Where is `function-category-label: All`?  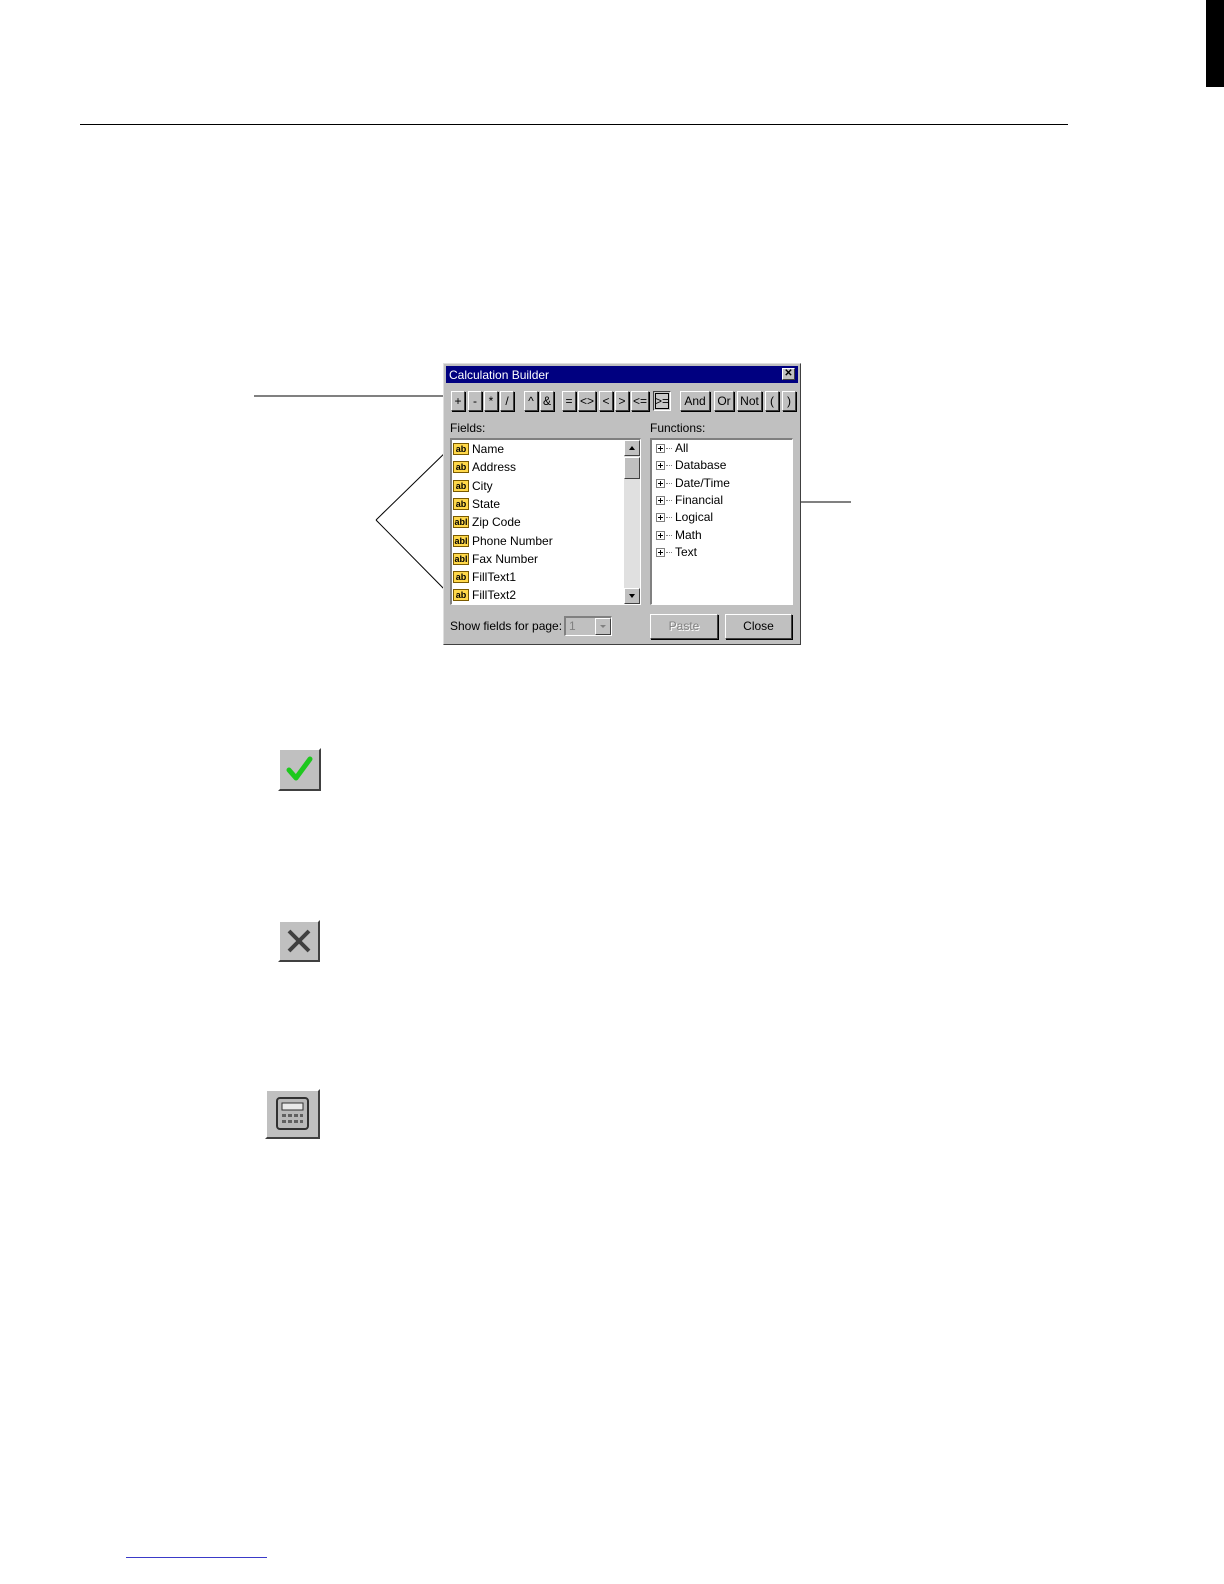
function-category-label: All is located at coordinates (682, 448).